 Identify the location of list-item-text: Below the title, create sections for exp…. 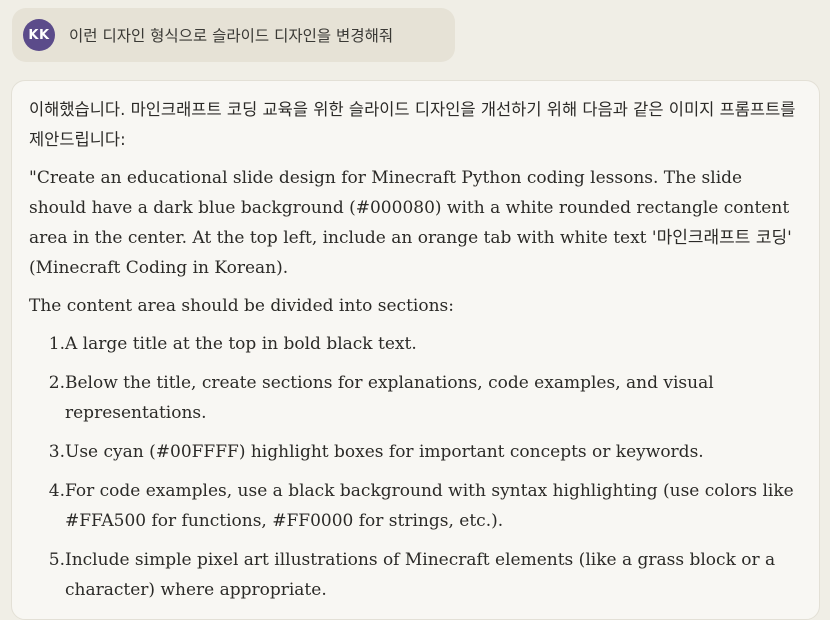
(389, 398).